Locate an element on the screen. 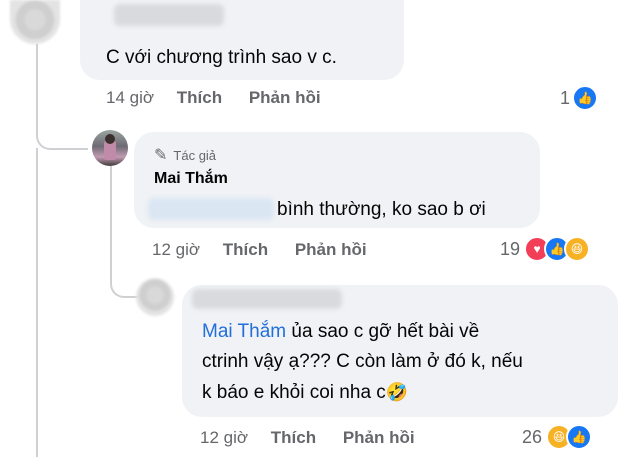  comment-text: bình thường, ko sao b ơi is located at coordinates (381, 209).